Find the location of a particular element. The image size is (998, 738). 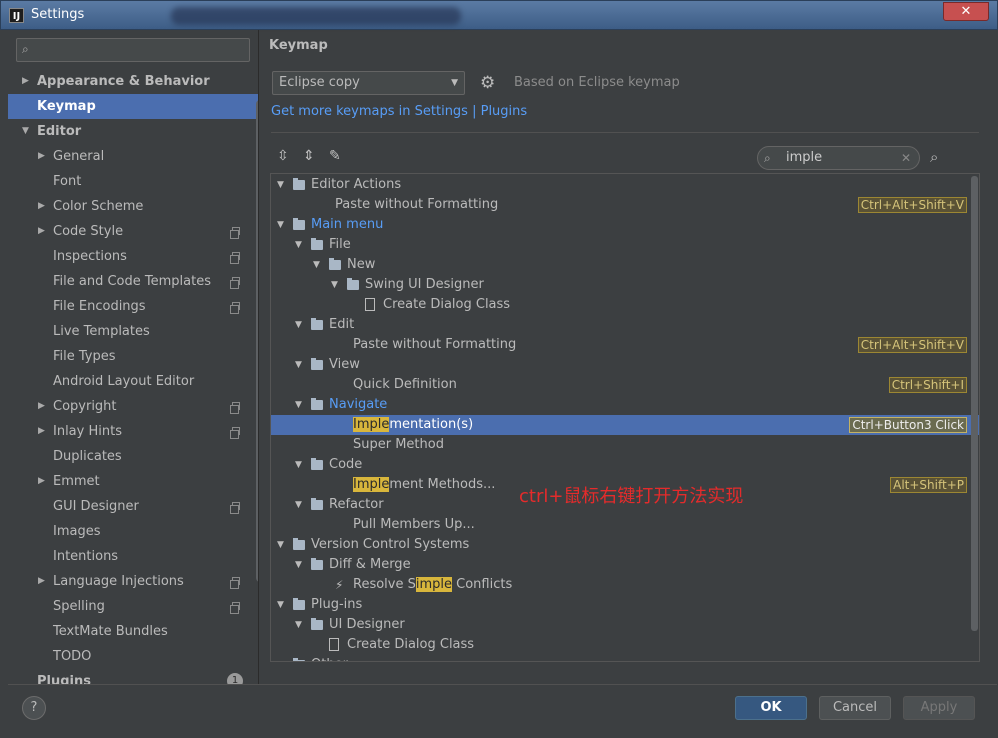

action-search-input: ⌕ imple ✕ is located at coordinates (838, 158).